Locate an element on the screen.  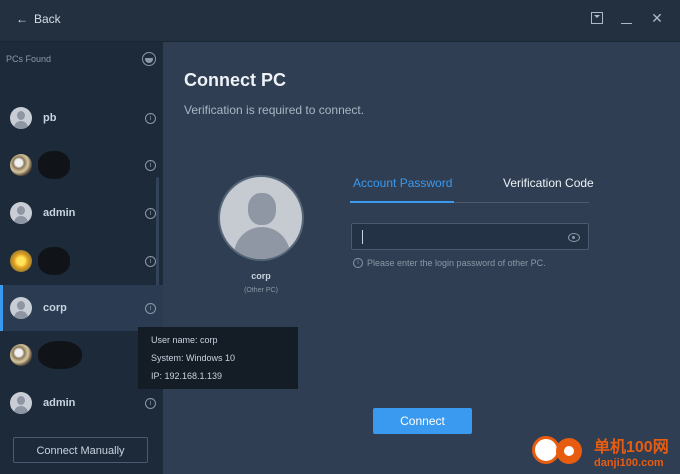
minimize-icon is located at coordinates (626, 20).